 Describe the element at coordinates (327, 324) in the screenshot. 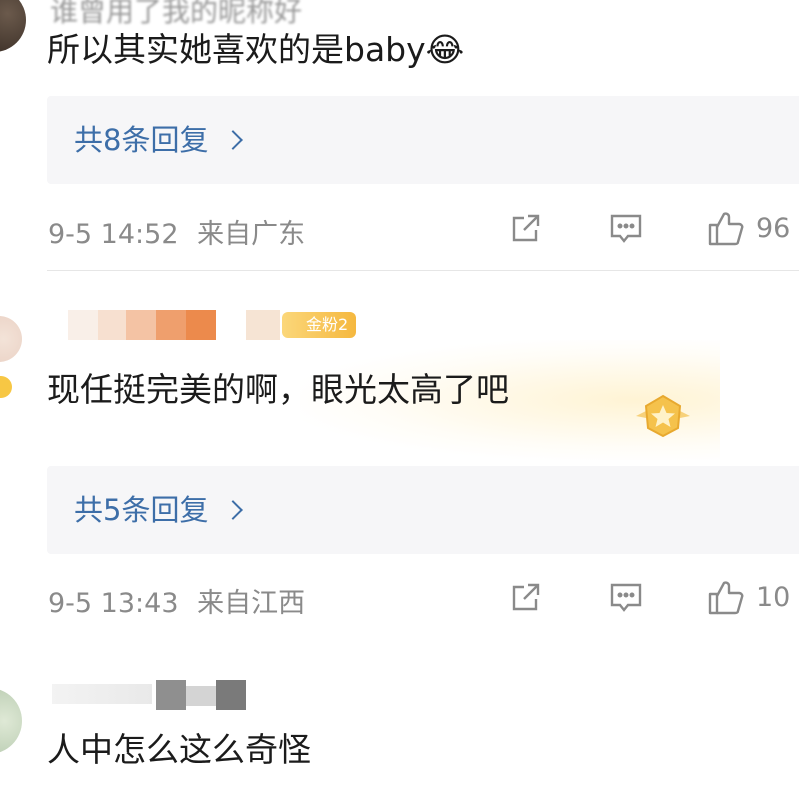

I see `badge-label: 金粉2` at that location.